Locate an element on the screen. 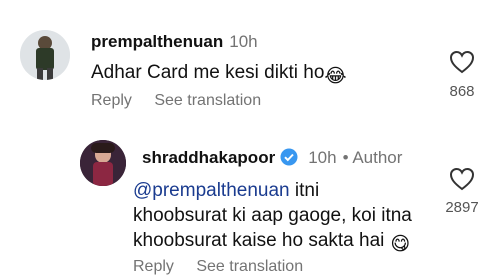  username-text: prempalthenuan is located at coordinates (157, 41).